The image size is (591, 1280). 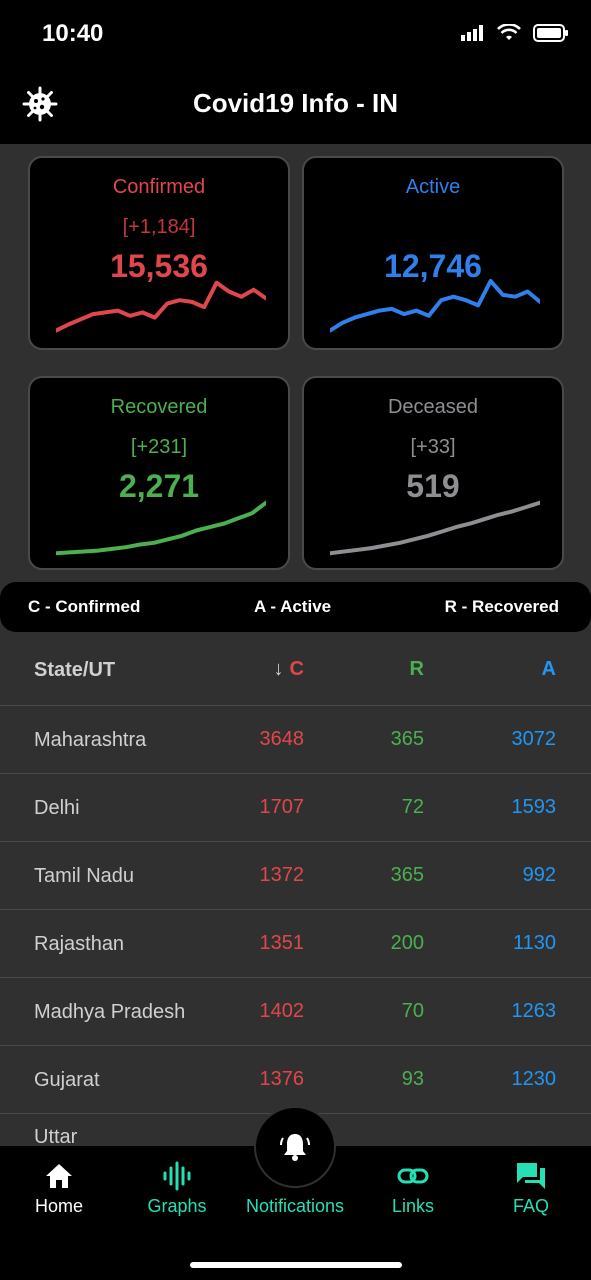 I want to click on row-state: Delhi, so click(x=57, y=807).